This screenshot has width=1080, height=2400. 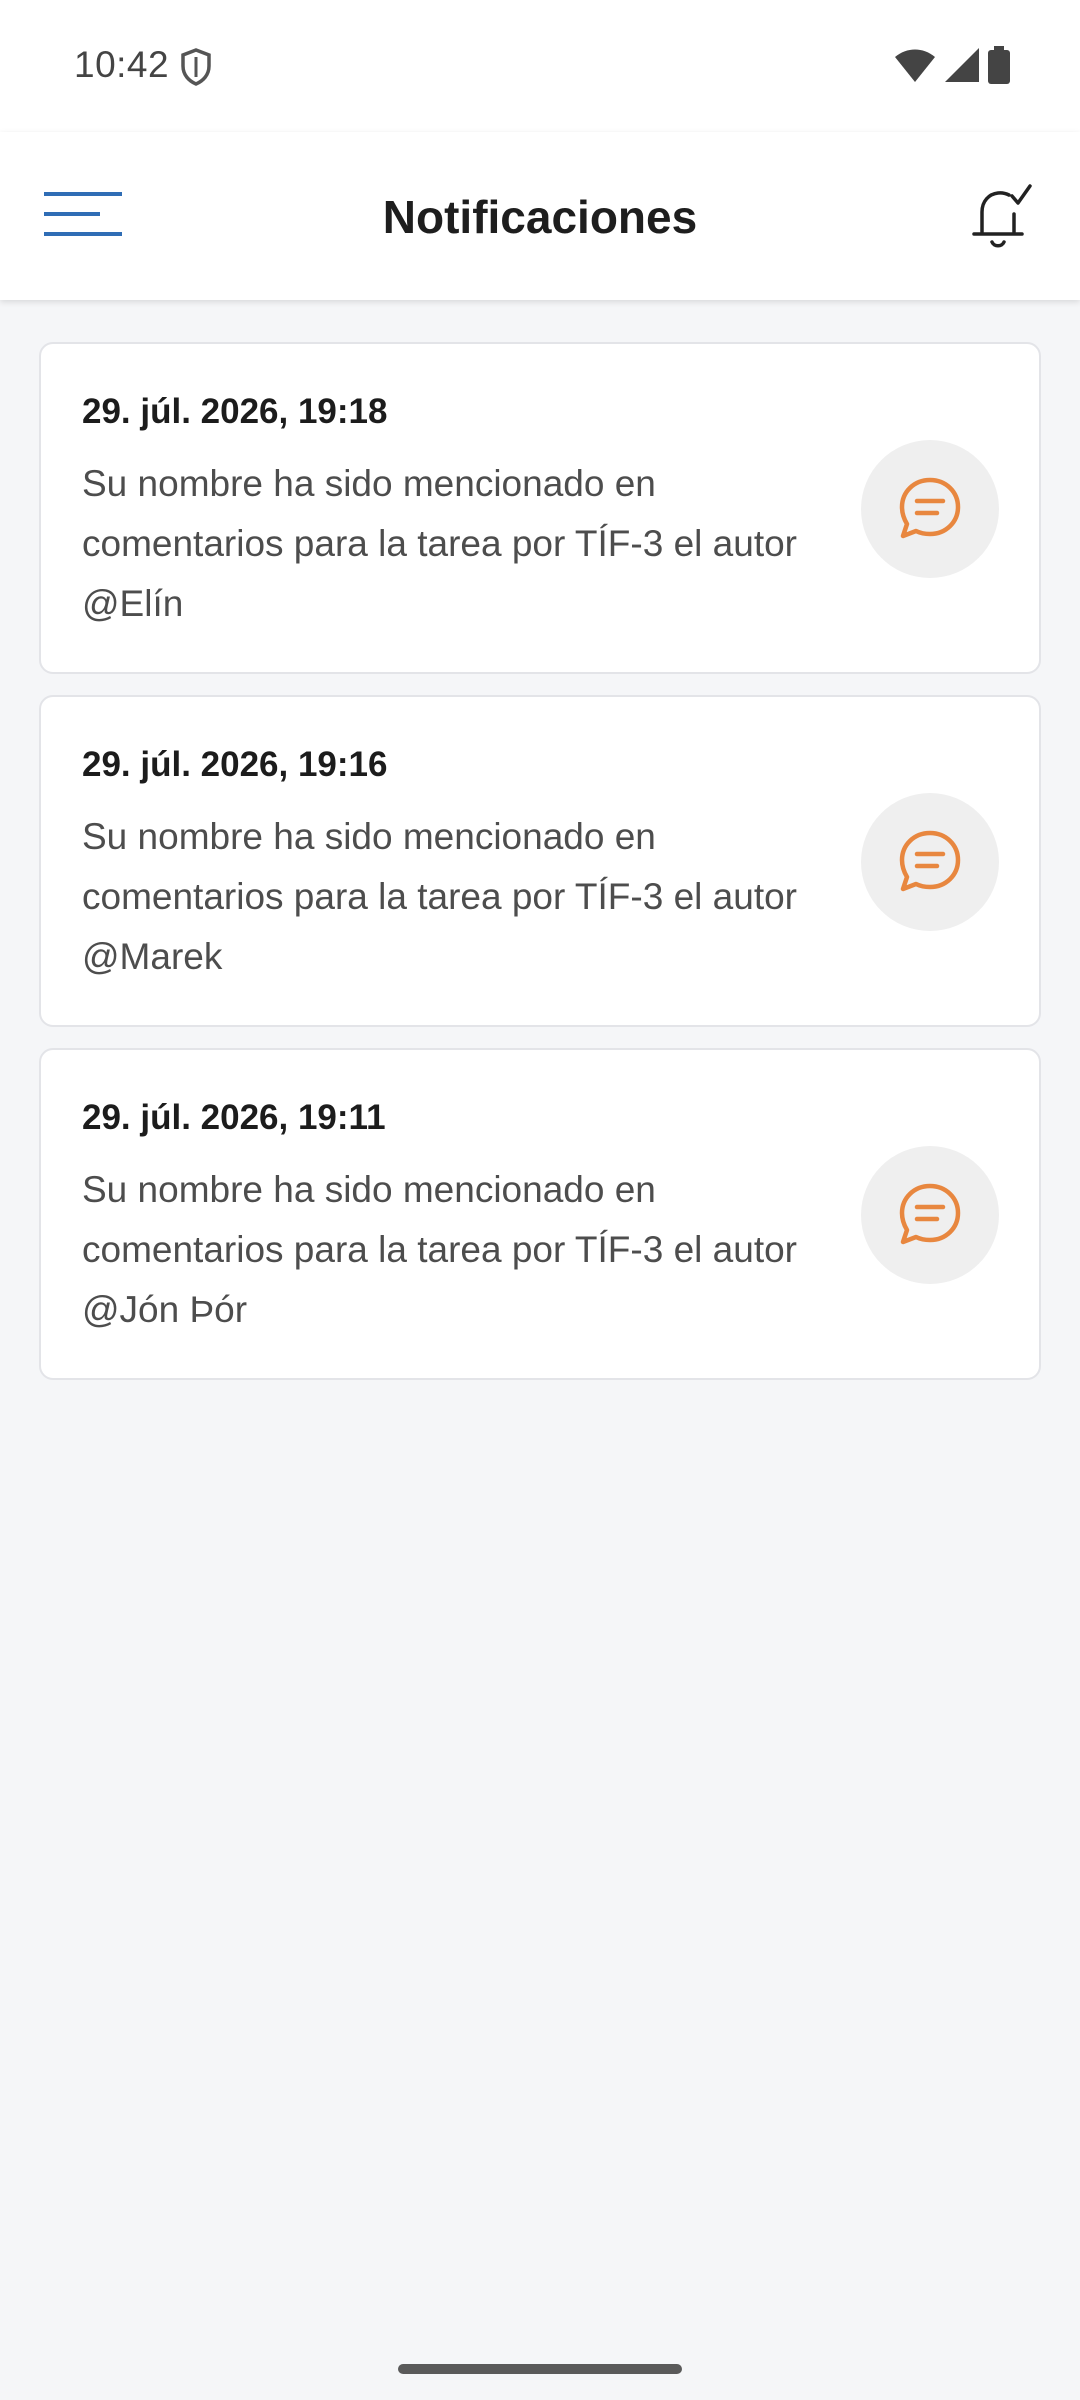 I want to click on status-icons, so click(x=952, y=65).